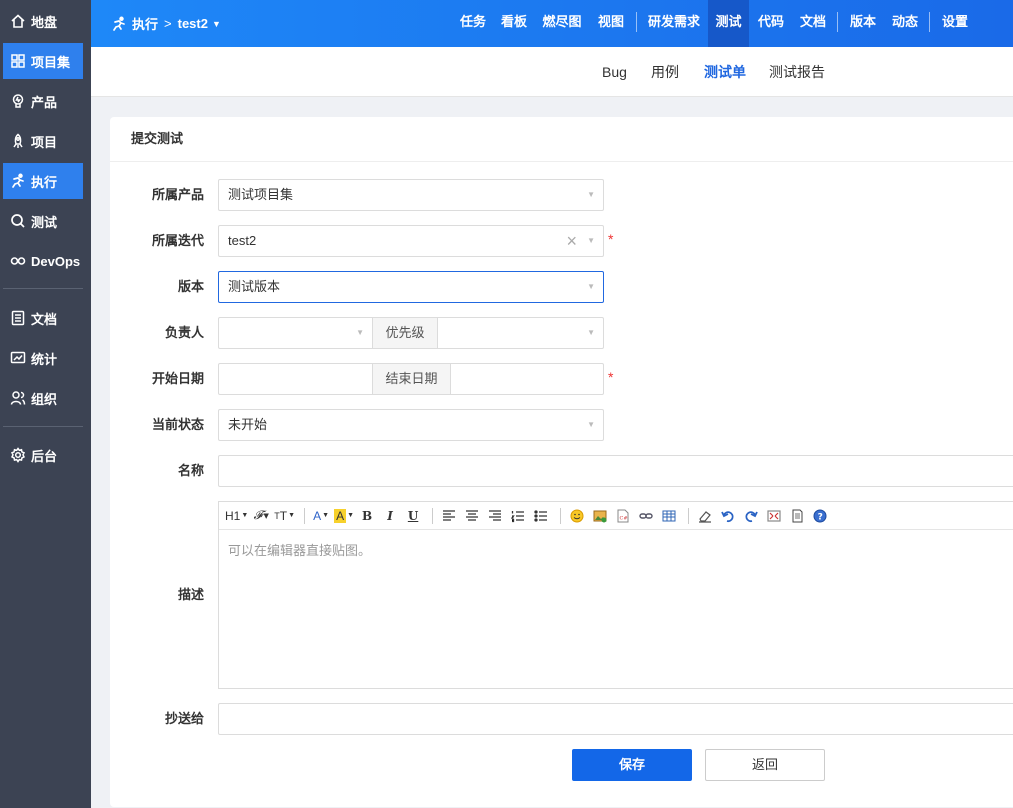 This screenshot has height=808, width=1013. Describe the element at coordinates (43, 221) in the screenshot. I see `sidebar-item-test: 测试` at that location.